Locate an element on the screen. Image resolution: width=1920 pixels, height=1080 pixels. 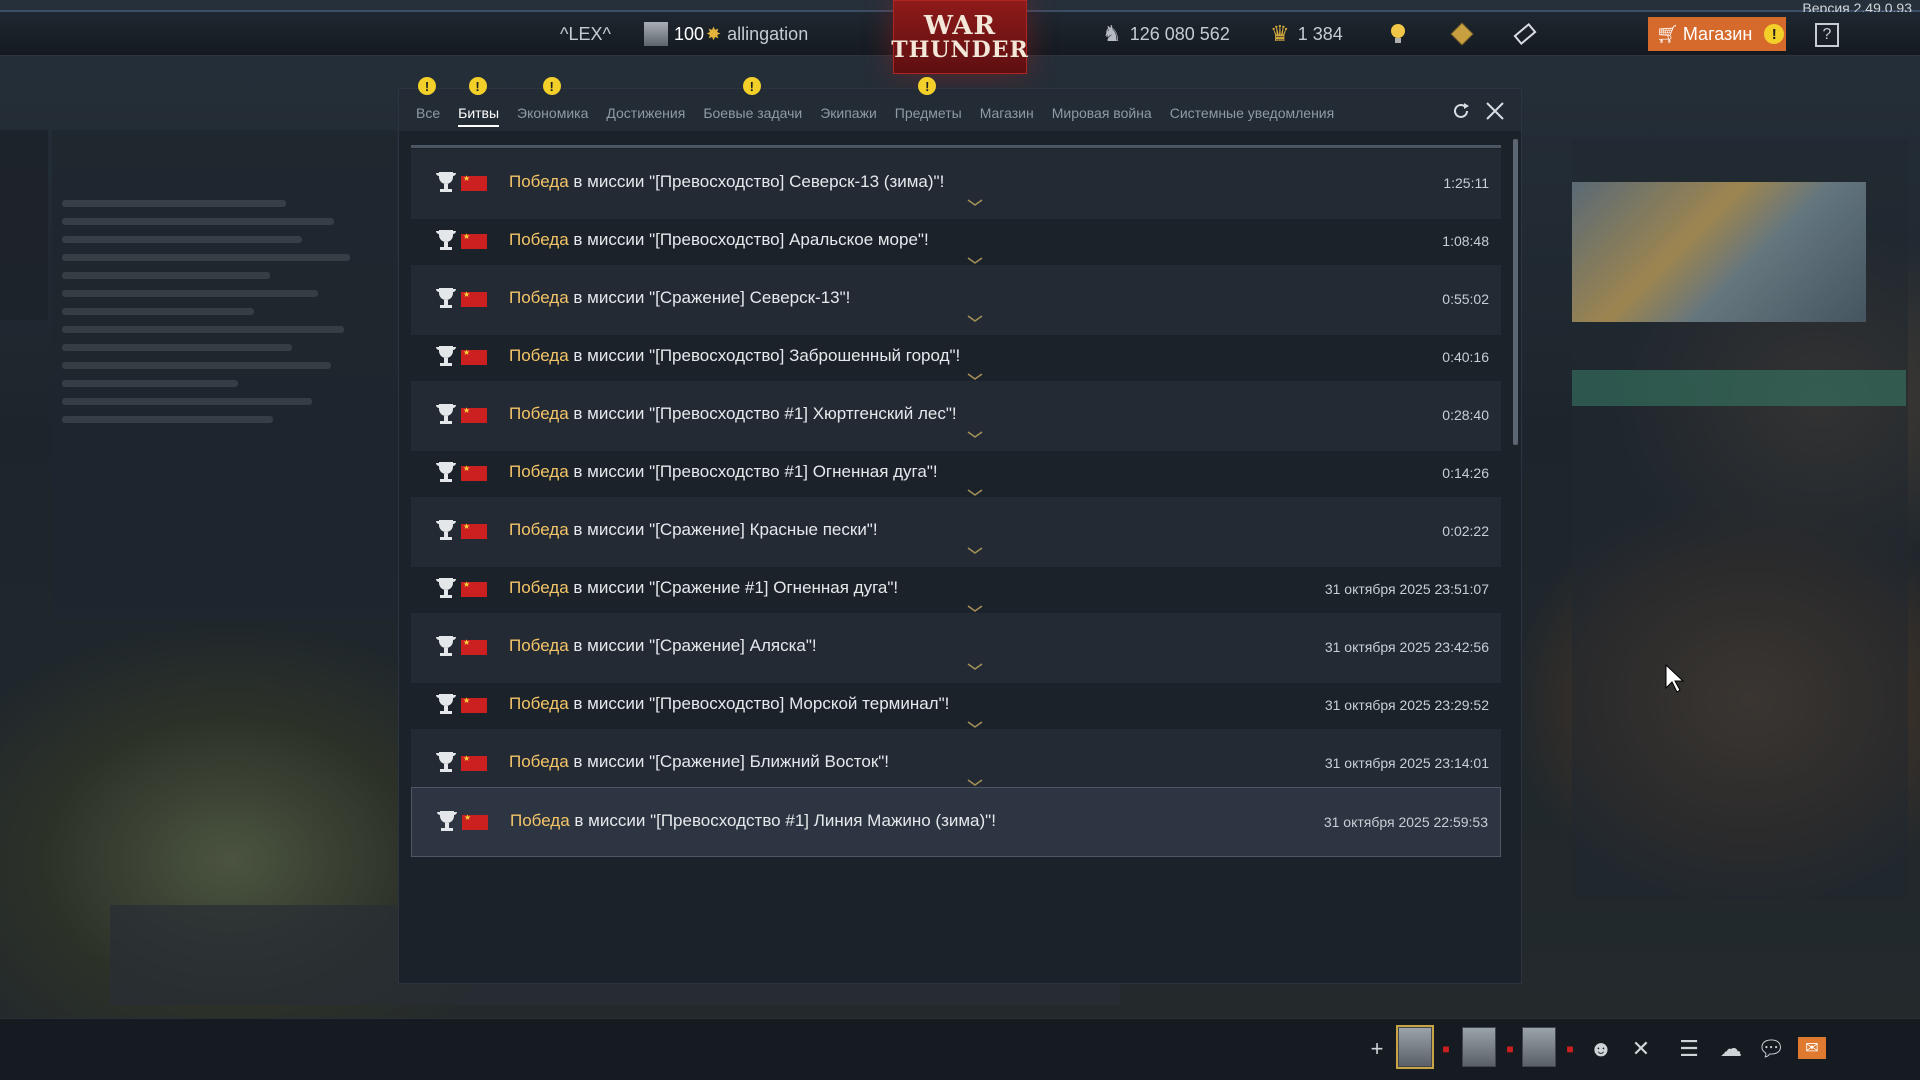
tab-8: Мировая война is located at coordinates (1102, 118).